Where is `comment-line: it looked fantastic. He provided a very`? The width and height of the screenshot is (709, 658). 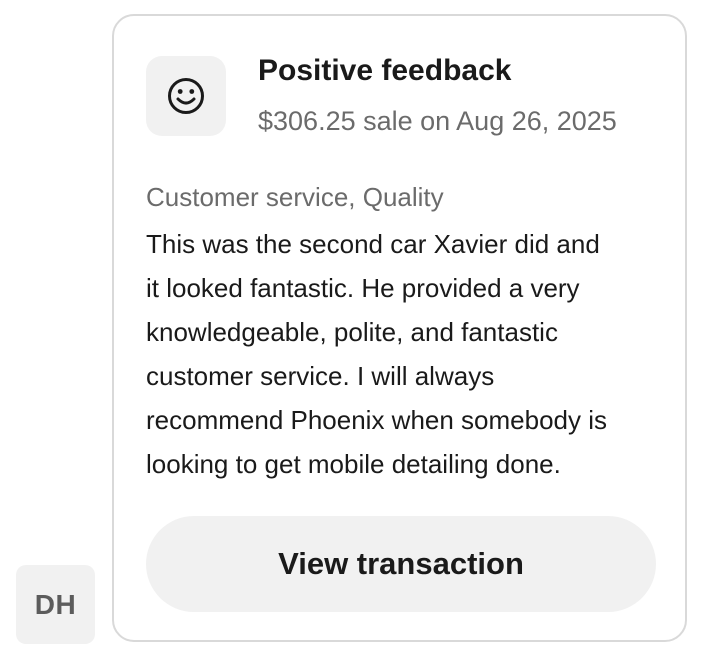
comment-line: it looked fantastic. He provided a very is located at coordinates (363, 288).